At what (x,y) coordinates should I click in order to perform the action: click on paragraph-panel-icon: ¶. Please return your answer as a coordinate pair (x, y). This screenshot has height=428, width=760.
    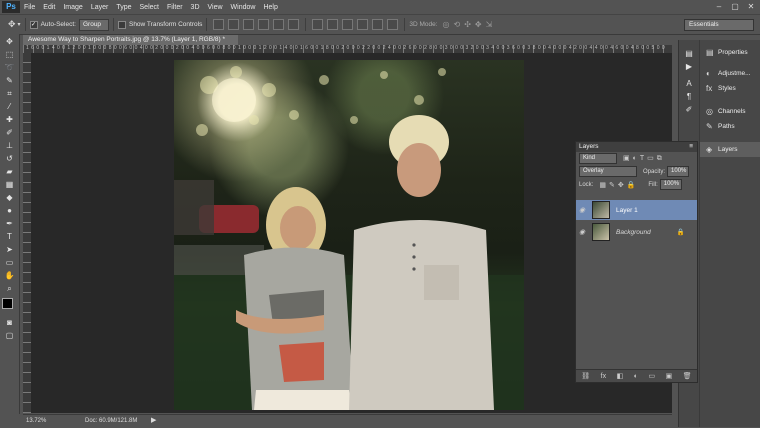
    Looking at the image, I should click on (689, 96).